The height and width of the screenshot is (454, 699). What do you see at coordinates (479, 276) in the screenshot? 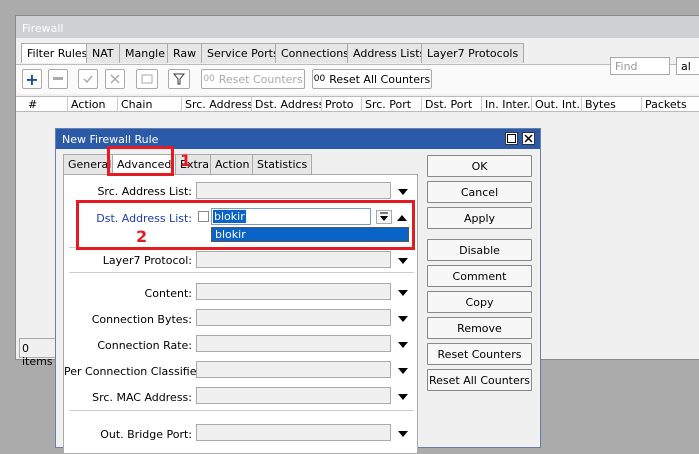
I see `comment-button: Comment` at bounding box center [479, 276].